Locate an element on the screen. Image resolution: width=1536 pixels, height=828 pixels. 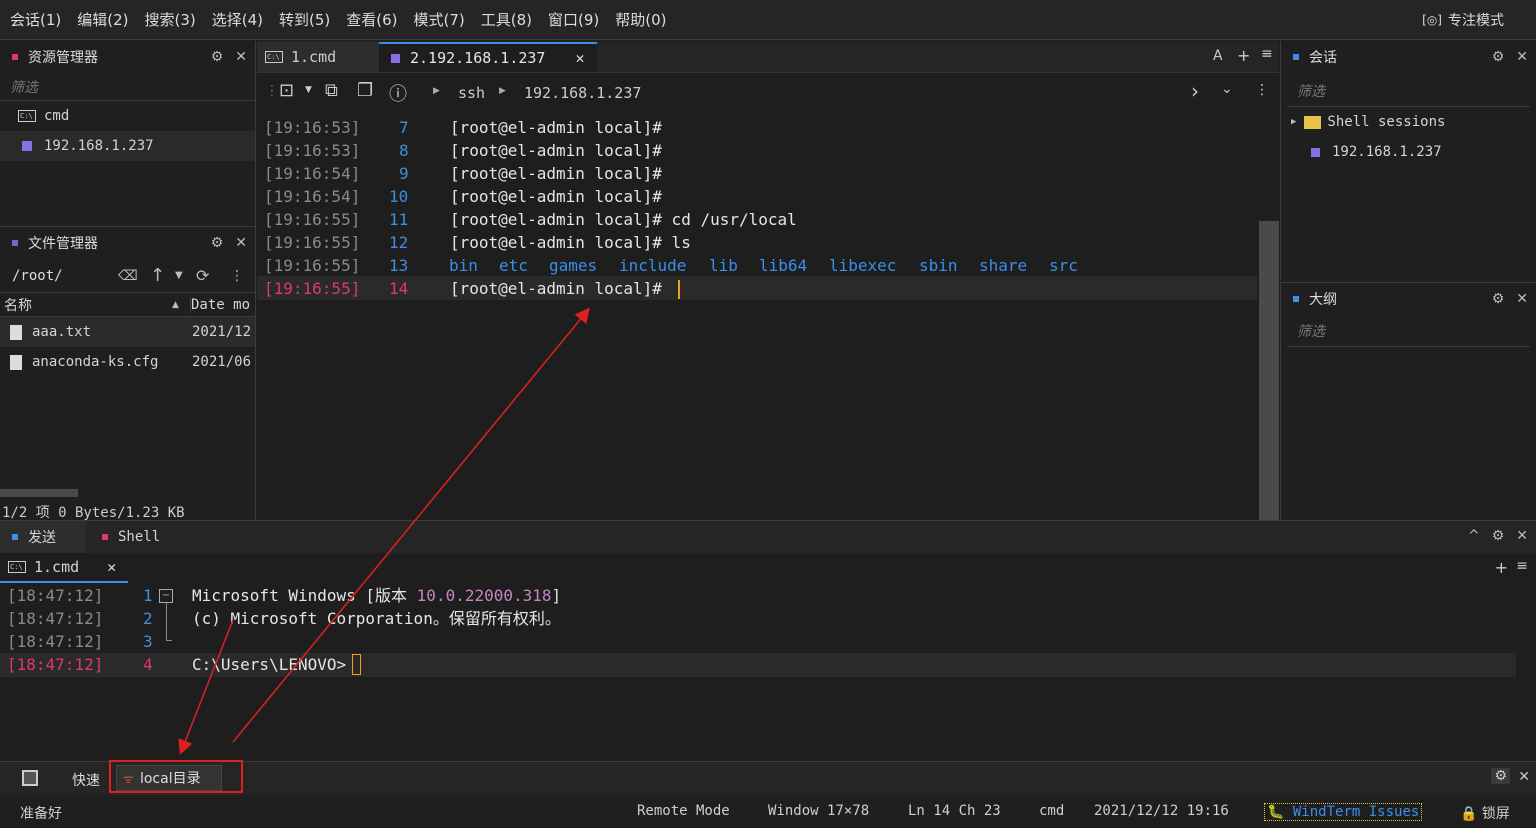
line-number: 2 is located at coordinates (148, 618).